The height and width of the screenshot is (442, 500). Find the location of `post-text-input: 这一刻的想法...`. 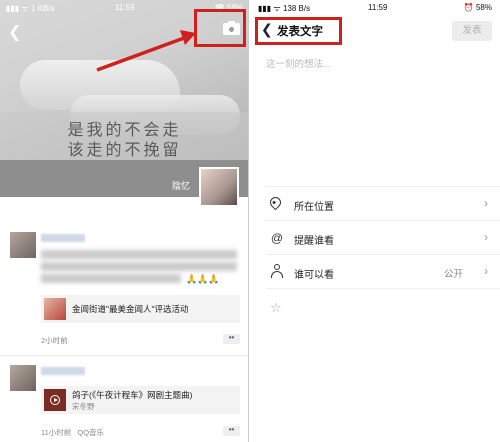

post-text-input: 这一刻的想法... is located at coordinates (298, 63).